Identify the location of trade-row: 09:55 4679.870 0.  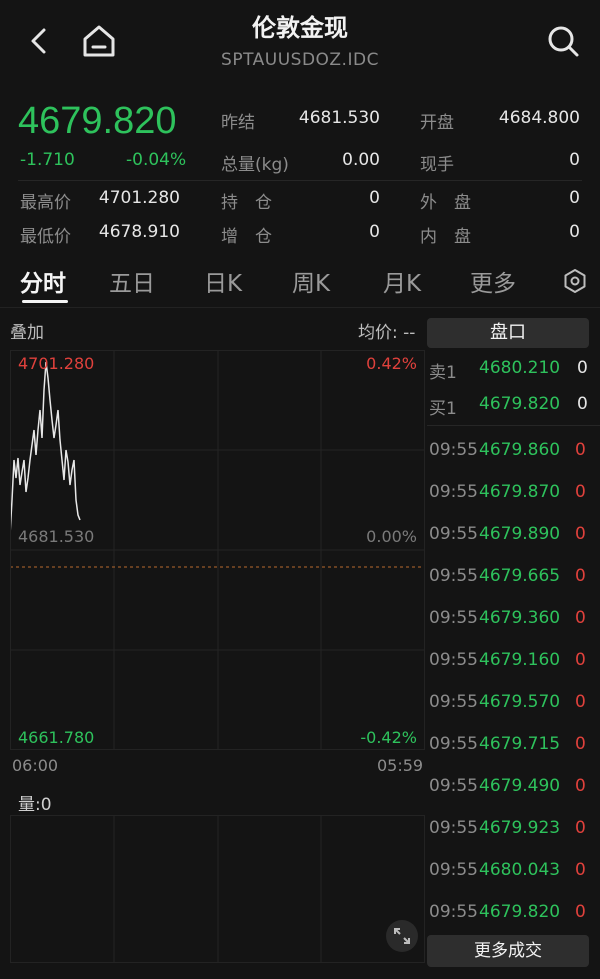
(513, 497).